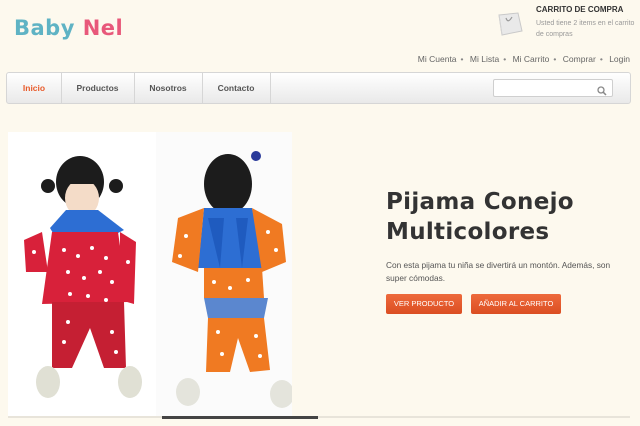  I want to click on search-icon, so click(602, 89).